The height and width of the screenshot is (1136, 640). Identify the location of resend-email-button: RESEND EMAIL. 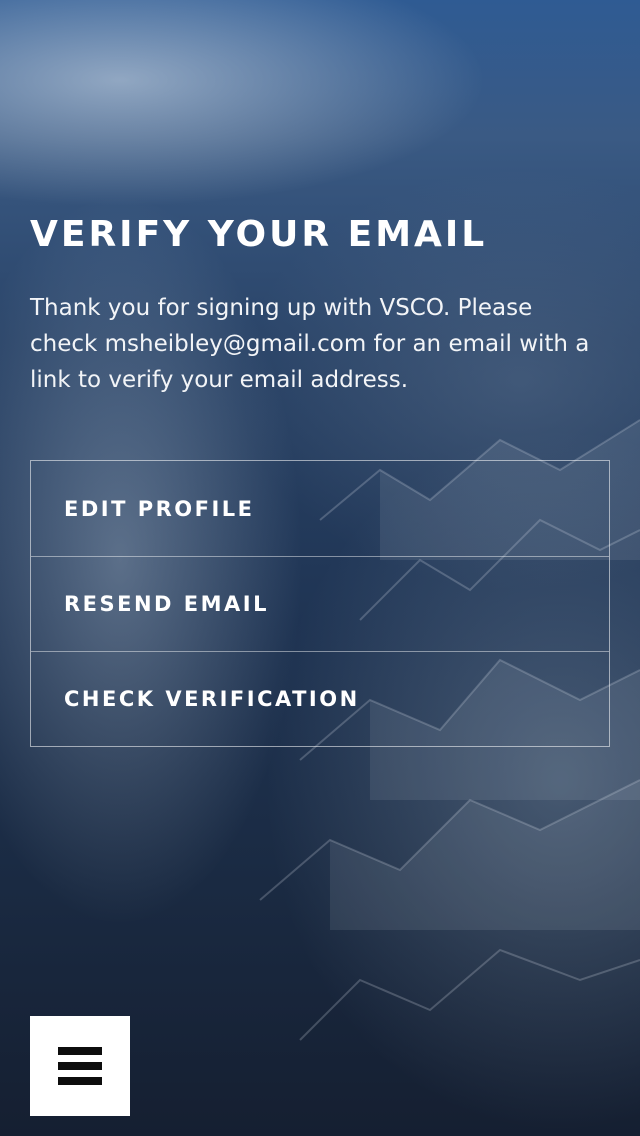
(320, 603).